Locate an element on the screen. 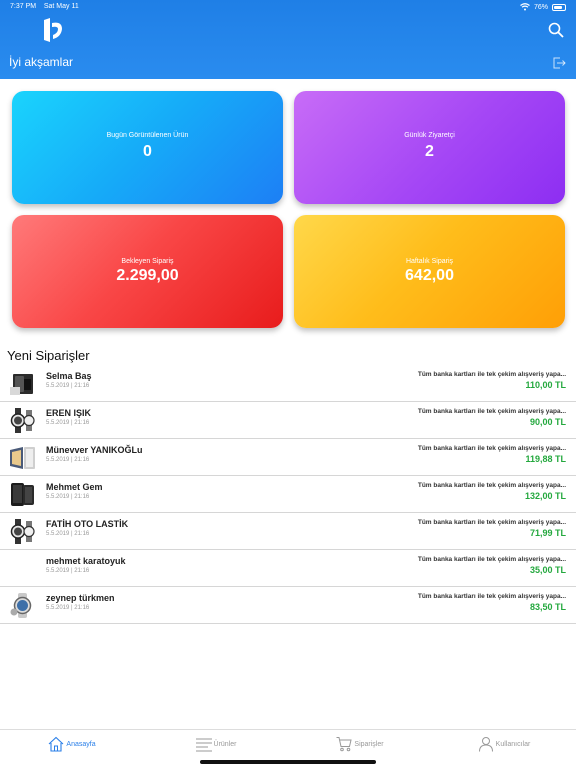 The width and height of the screenshot is (576, 768). stat-card-daily-visitors: Günlük Ziyaretçi 2 is located at coordinates (429, 147).